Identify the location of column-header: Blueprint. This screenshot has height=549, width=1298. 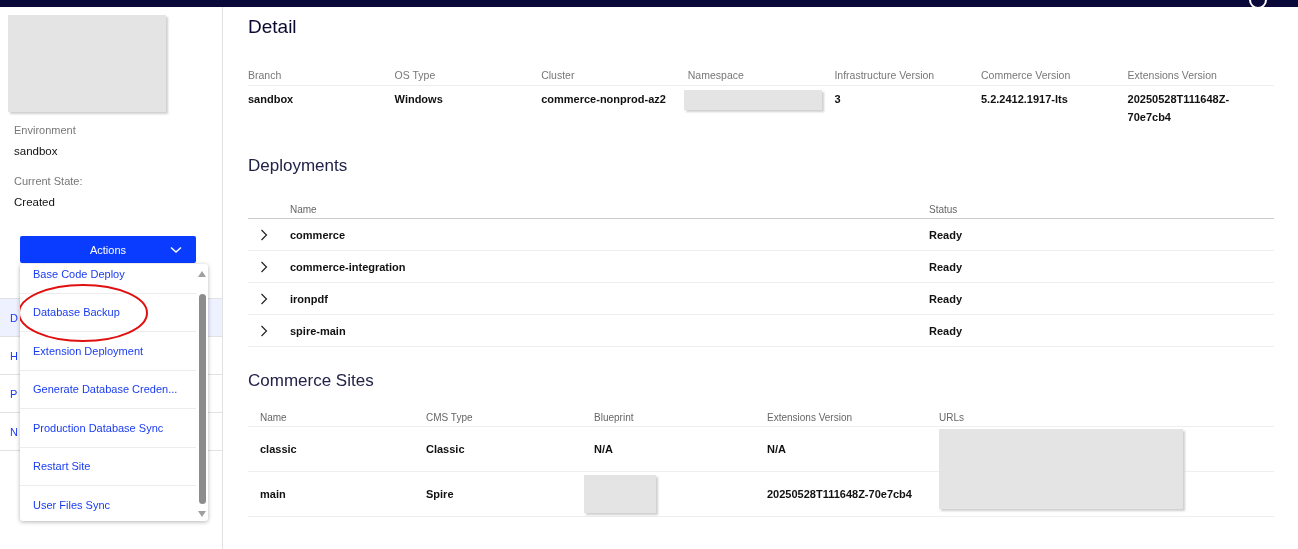
(614, 417).